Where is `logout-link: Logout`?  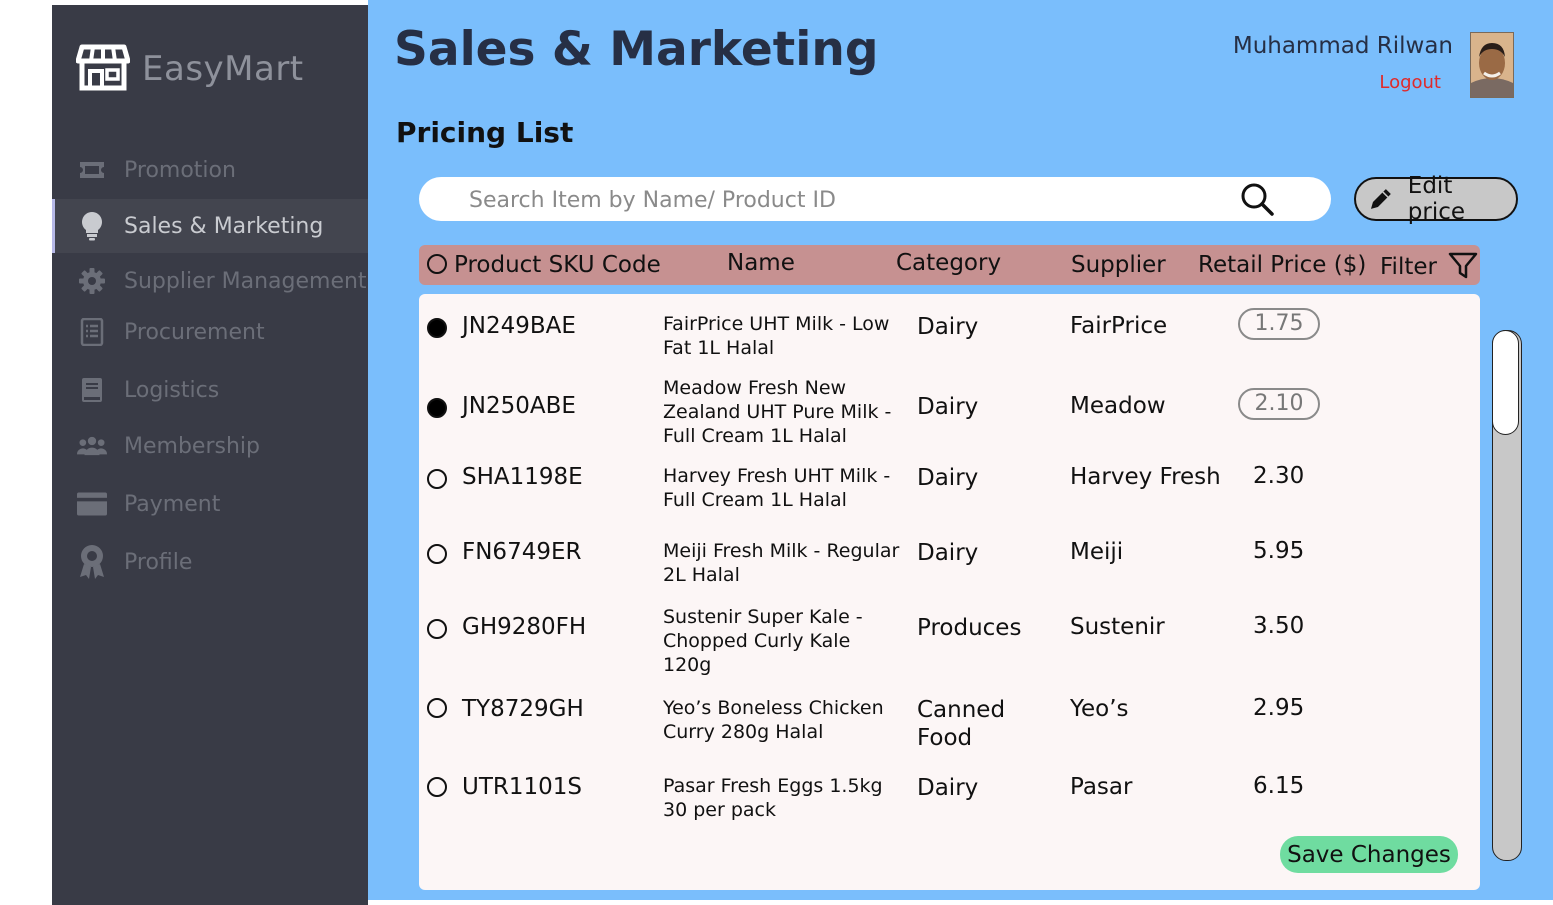
logout-link: Logout is located at coordinates (1410, 82).